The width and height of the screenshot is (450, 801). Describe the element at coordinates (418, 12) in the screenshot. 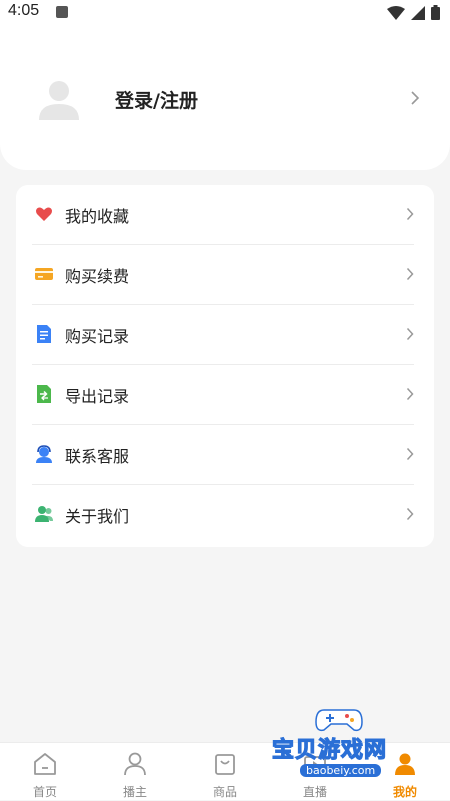

I see `signal-icon` at that location.